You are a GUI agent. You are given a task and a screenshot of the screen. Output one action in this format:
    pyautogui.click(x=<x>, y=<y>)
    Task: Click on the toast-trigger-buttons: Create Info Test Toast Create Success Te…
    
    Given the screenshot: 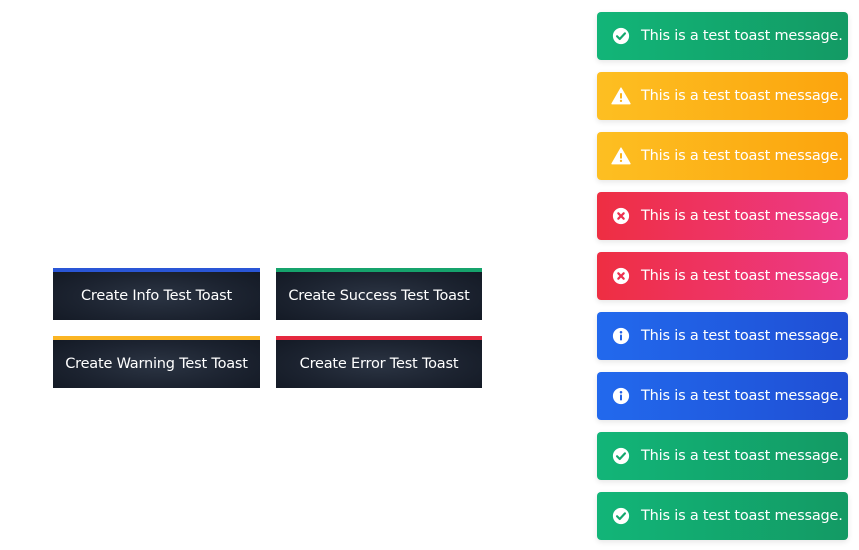 What is the action you would take?
    pyautogui.click(x=267, y=328)
    